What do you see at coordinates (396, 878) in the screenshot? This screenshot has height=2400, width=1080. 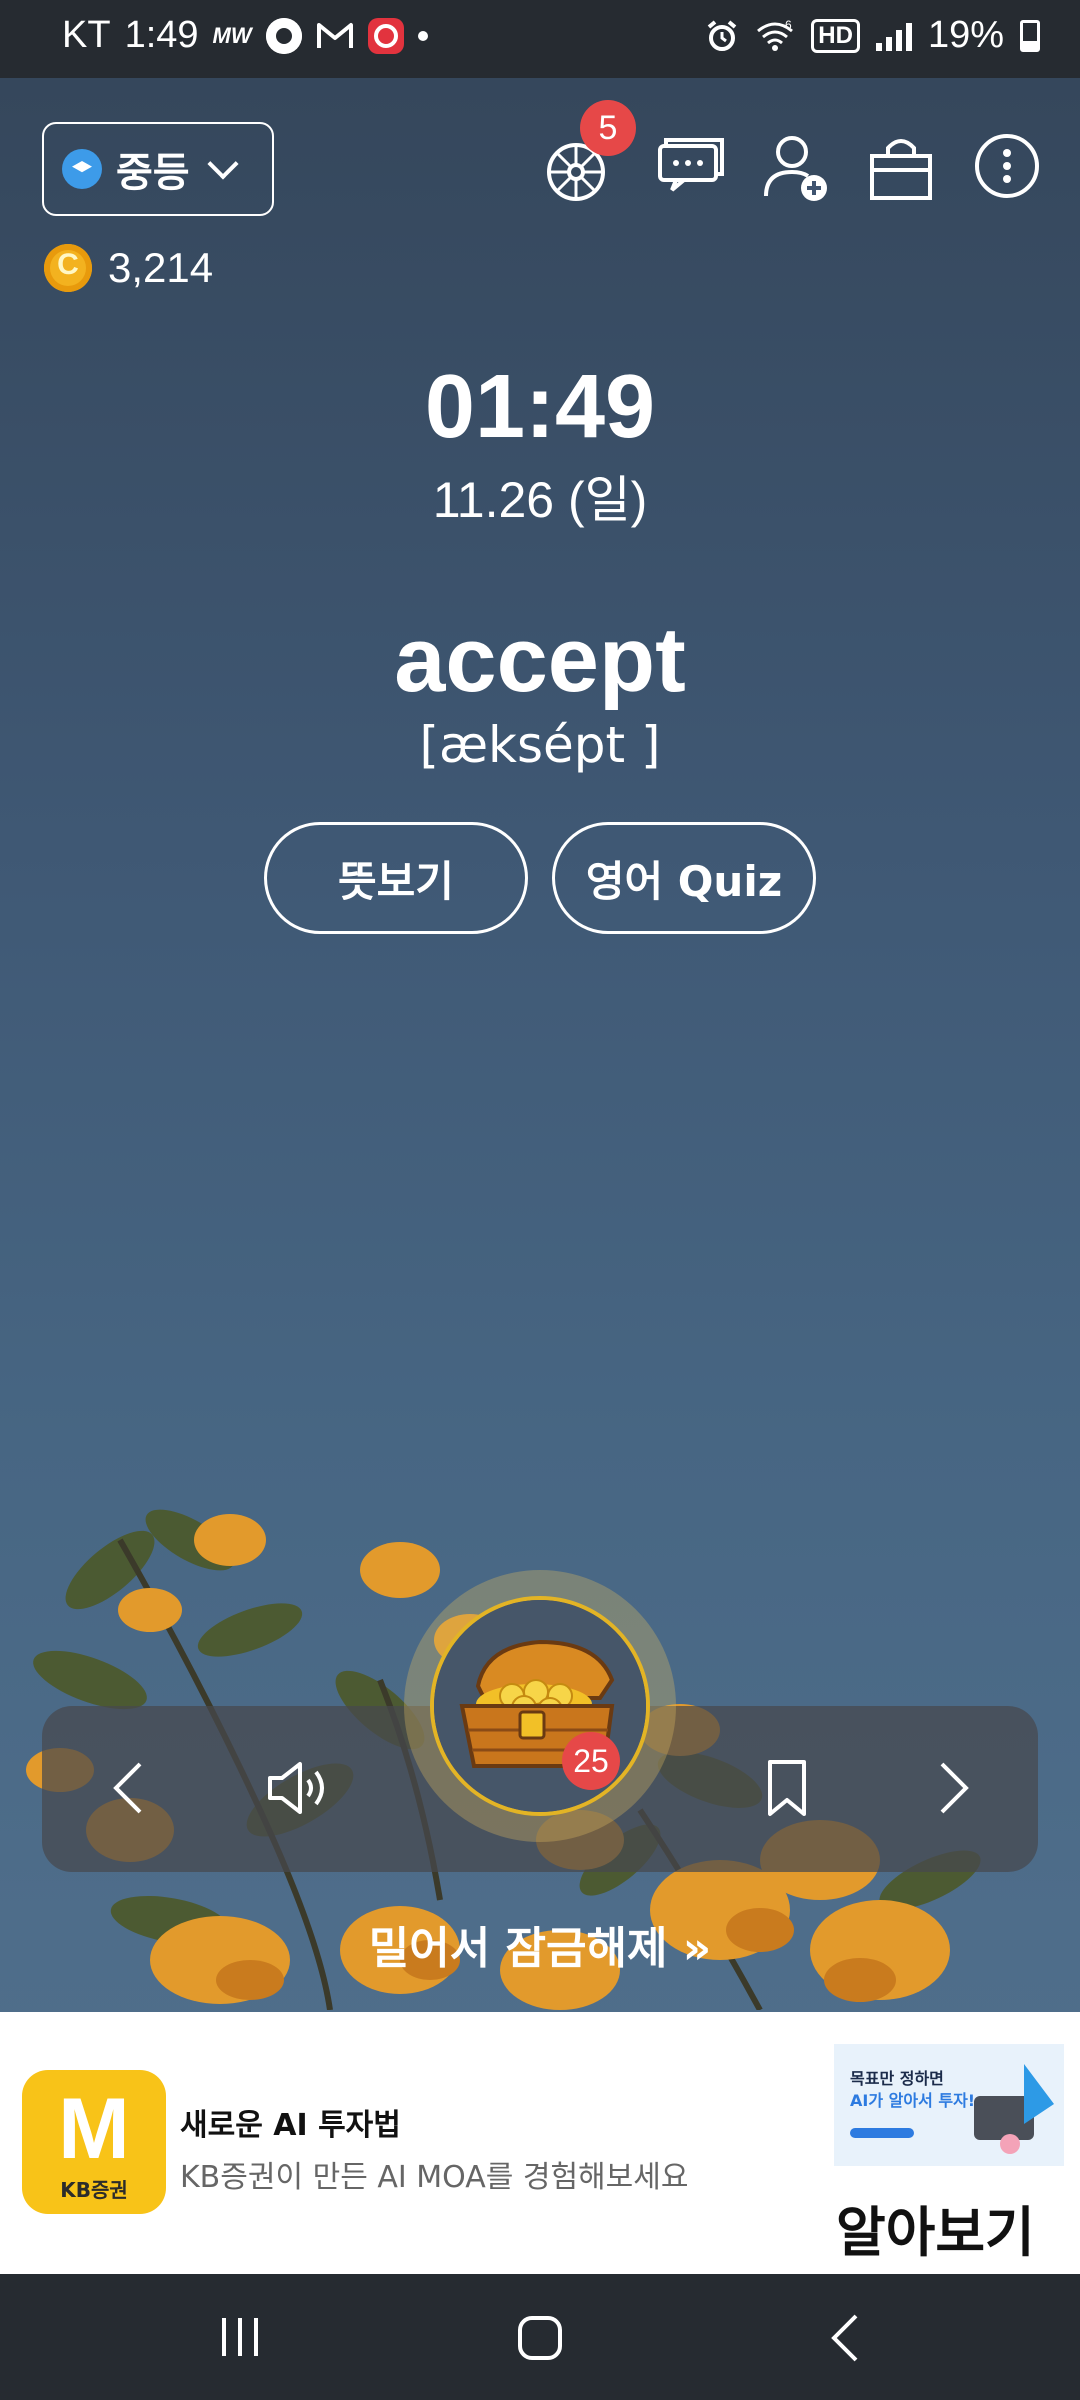 I see `show-meaning-button: 뜻보기` at bounding box center [396, 878].